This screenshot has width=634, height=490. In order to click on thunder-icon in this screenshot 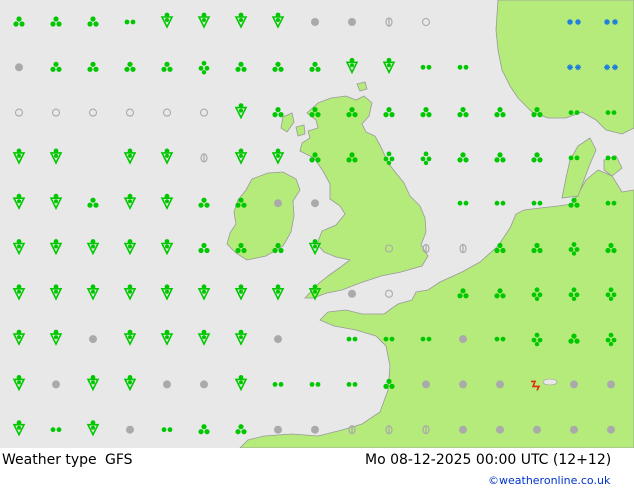, I will do `click(536, 385)`.